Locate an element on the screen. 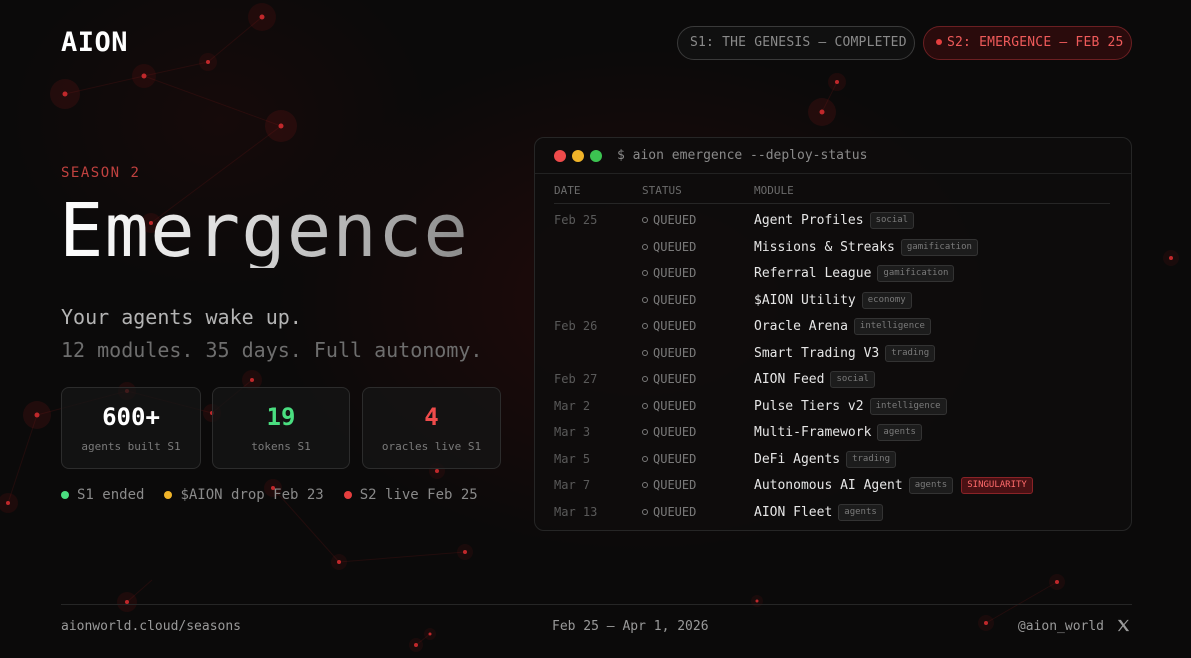  season-label: SEASON 2 is located at coordinates (101, 173).